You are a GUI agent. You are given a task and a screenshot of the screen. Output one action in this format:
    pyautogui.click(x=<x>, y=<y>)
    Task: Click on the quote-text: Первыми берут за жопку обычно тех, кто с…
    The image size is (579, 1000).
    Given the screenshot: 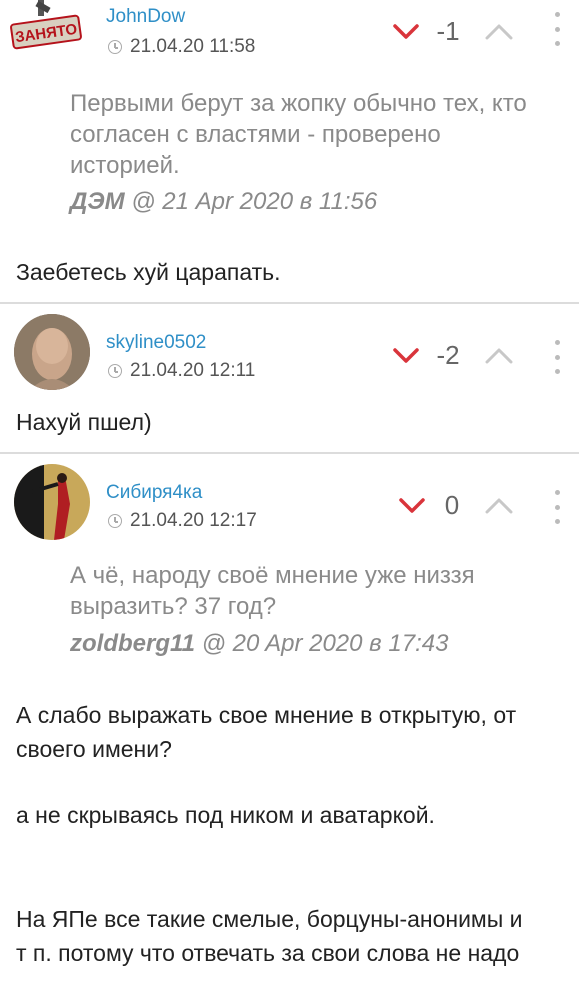 What is the action you would take?
    pyautogui.click(x=298, y=134)
    